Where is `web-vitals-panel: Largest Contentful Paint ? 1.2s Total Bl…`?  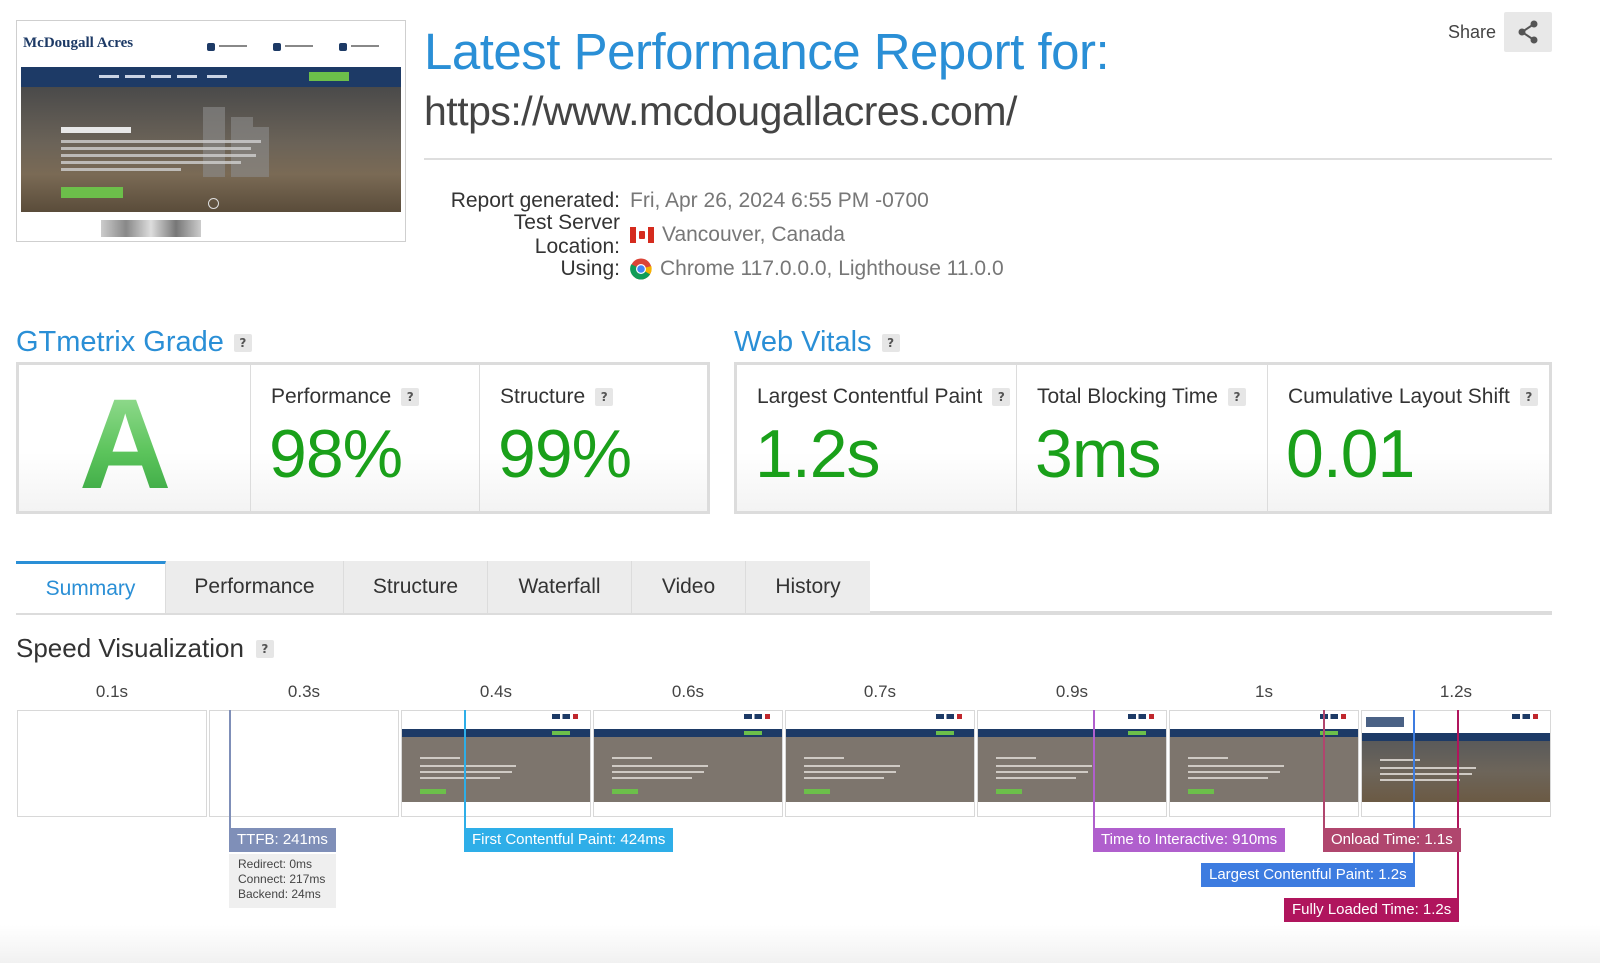
web-vitals-panel: Largest Contentful Paint ? 1.2s Total Bl… is located at coordinates (1143, 438).